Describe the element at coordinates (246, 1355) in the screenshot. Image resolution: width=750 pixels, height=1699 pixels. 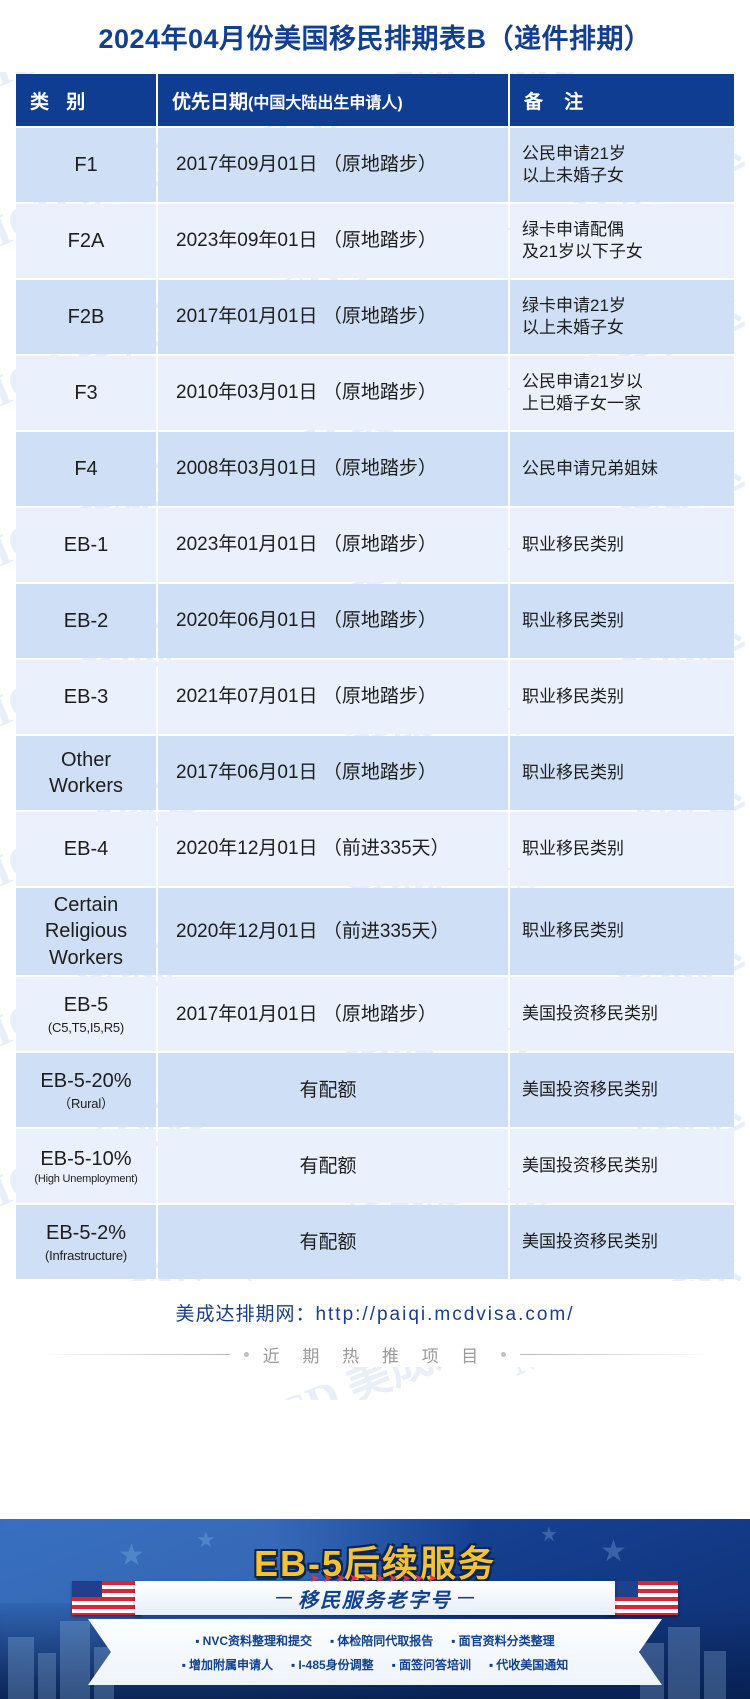
I see `divider-dot-left` at that location.